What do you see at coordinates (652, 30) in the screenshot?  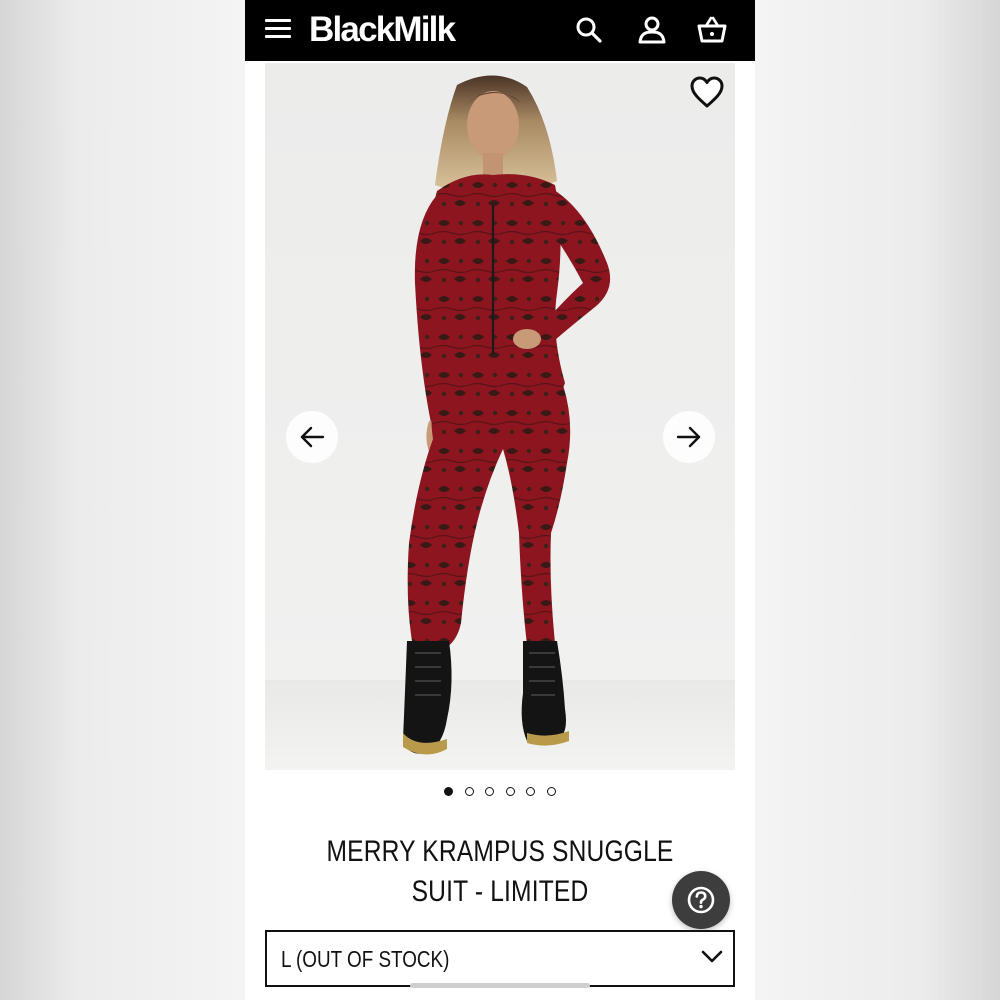 I see `user-icon` at bounding box center [652, 30].